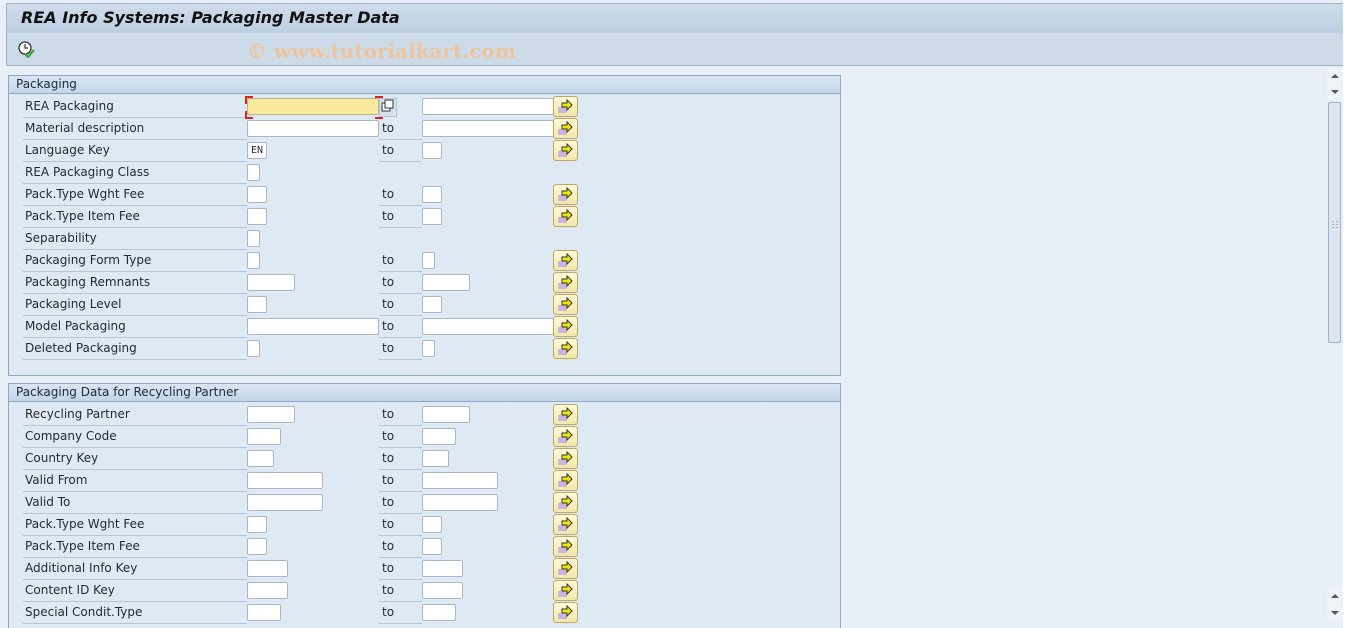 This screenshot has width=1357, height=628. What do you see at coordinates (1334, 222) in the screenshot?
I see `scroll-thumb` at bounding box center [1334, 222].